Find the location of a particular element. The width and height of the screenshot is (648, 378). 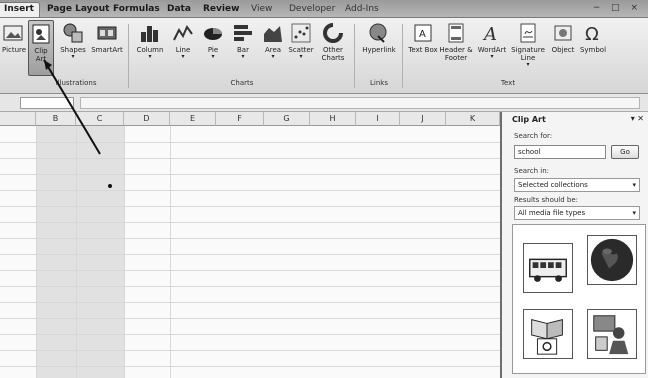

school-bus-clip is located at coordinates (548, 268).